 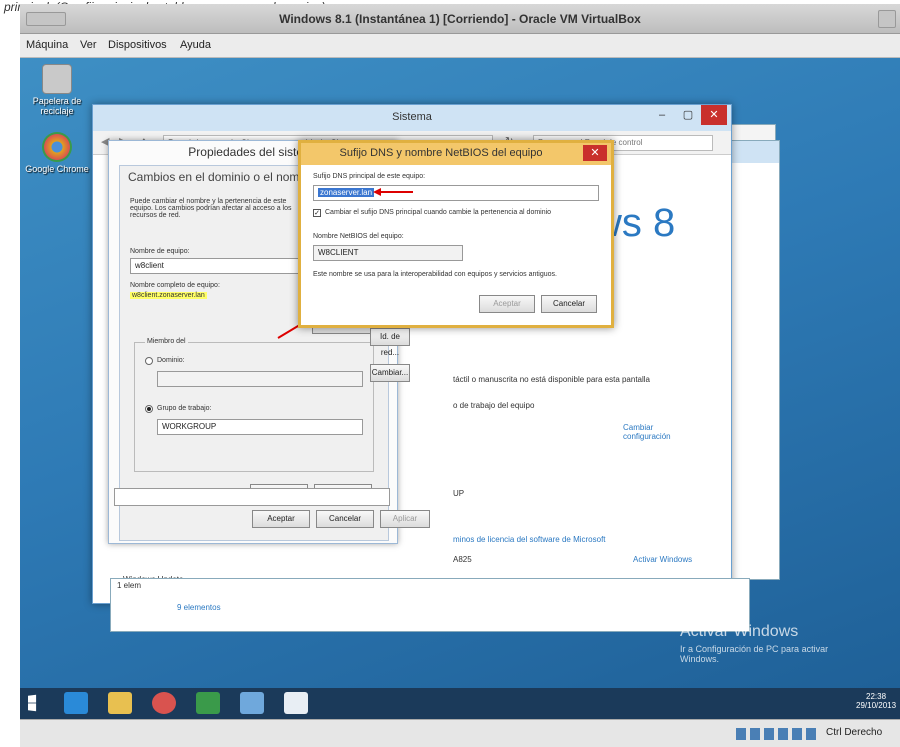 What do you see at coordinates (166, 341) in the screenshot?
I see `member-of-label: Miembro del` at bounding box center [166, 341].